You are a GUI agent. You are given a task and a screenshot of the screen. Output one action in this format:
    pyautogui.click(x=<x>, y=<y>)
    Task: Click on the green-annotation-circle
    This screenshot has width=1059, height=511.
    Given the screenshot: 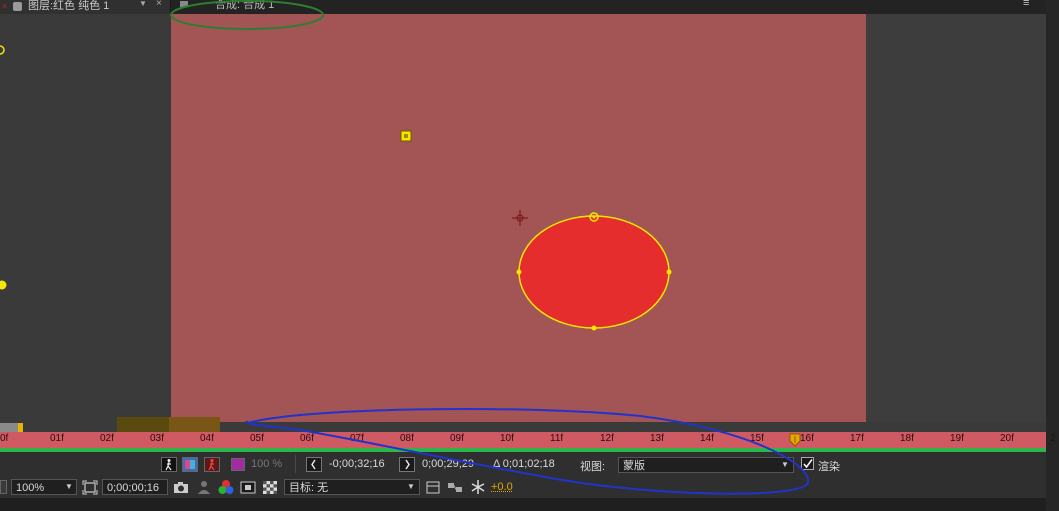 What is the action you would take?
    pyautogui.click(x=247, y=15)
    